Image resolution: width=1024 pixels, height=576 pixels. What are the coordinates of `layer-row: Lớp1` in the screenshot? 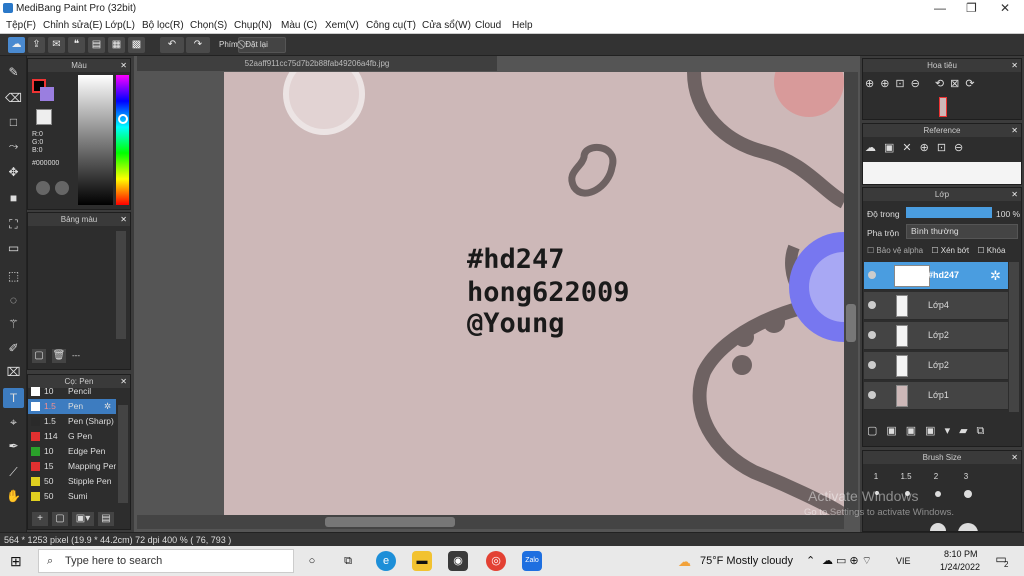 It's located at (936, 396).